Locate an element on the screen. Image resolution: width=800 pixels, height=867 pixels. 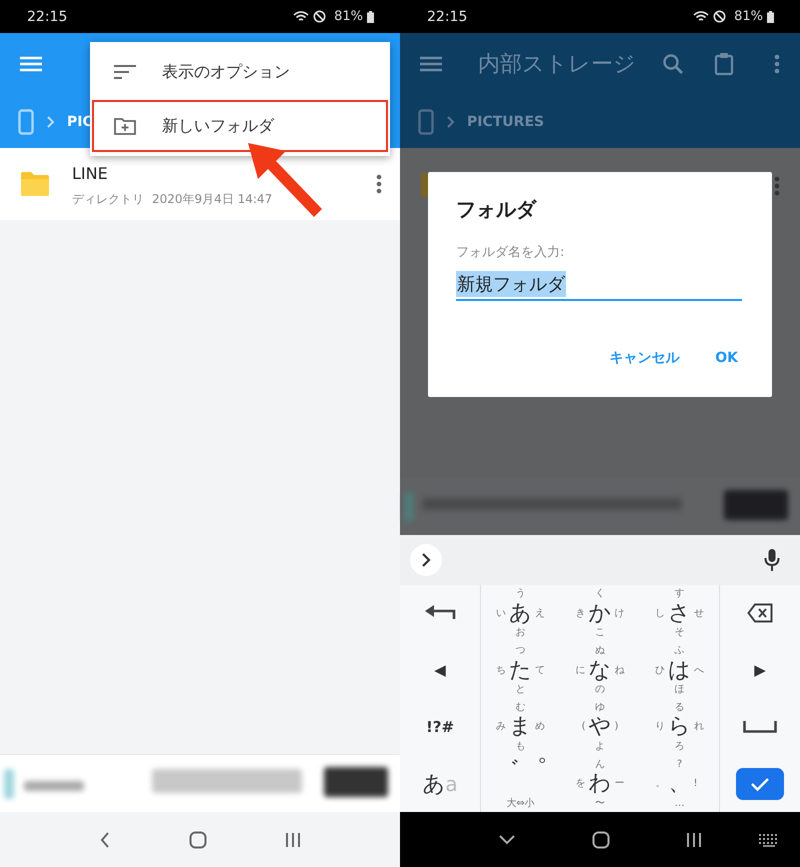
keyboard-key: ◀ is located at coordinates (440, 670).